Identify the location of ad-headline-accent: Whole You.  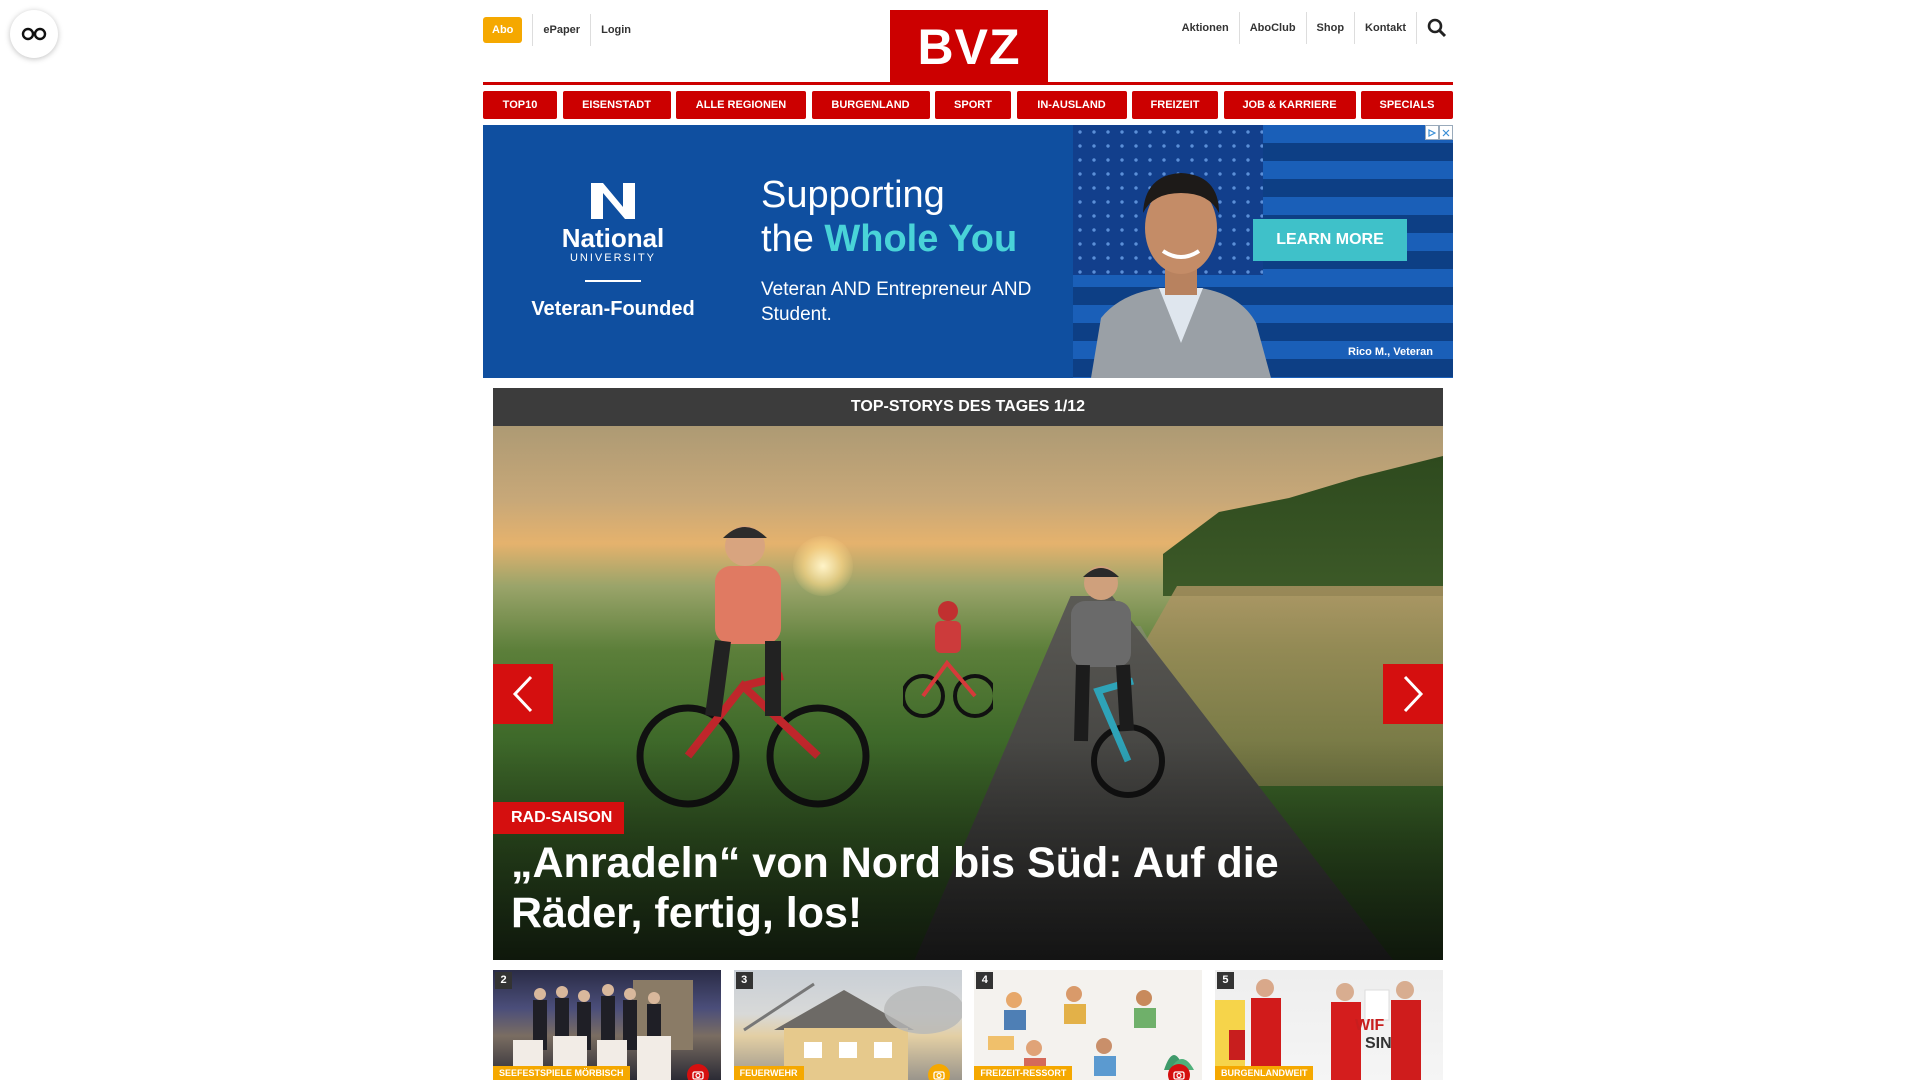
(921, 239).